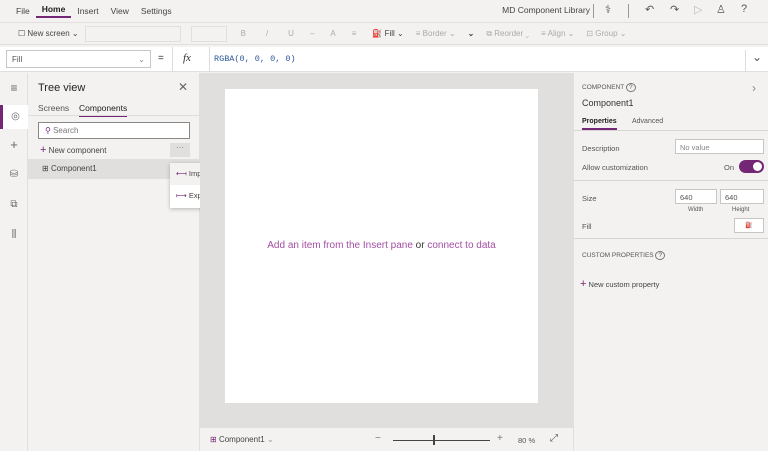 The width and height of the screenshot is (768, 451). What do you see at coordinates (721, 9) in the screenshot?
I see `user-icon: ♙` at bounding box center [721, 9].